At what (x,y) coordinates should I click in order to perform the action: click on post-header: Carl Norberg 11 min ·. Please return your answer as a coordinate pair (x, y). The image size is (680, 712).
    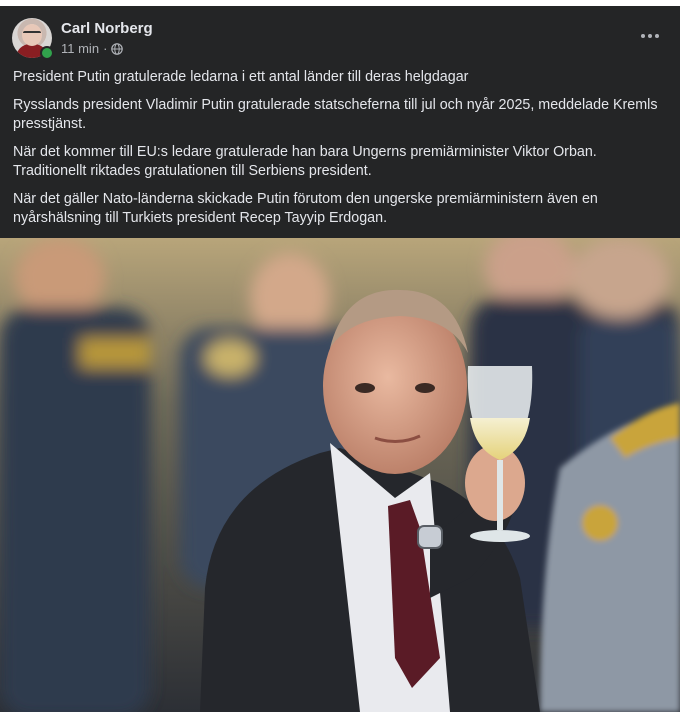
    Looking at the image, I should click on (340, 35).